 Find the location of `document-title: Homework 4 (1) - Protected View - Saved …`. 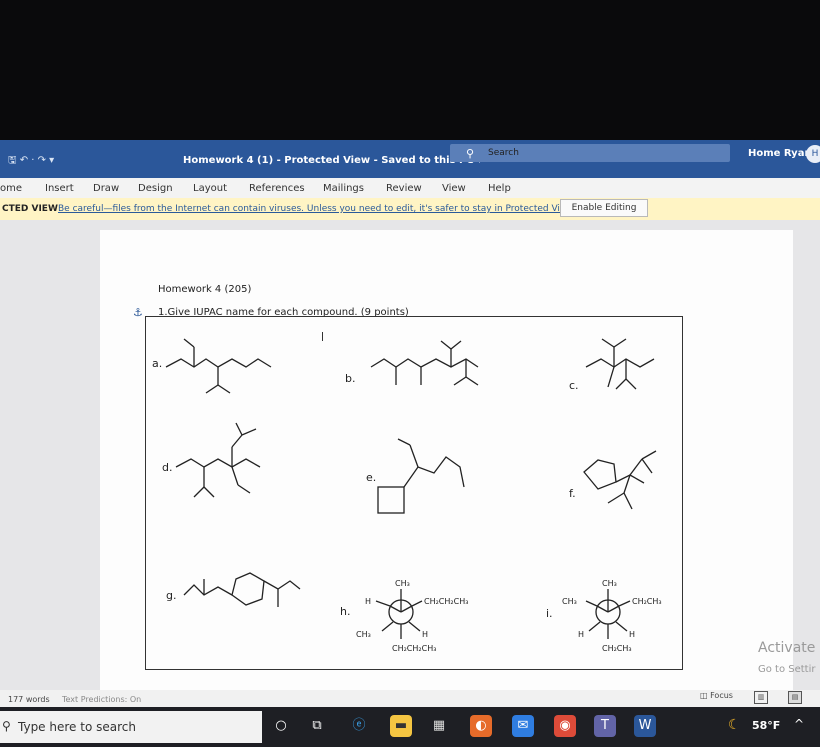

document-title: Homework 4 (1) - Protected View - Saved … is located at coordinates (333, 160).